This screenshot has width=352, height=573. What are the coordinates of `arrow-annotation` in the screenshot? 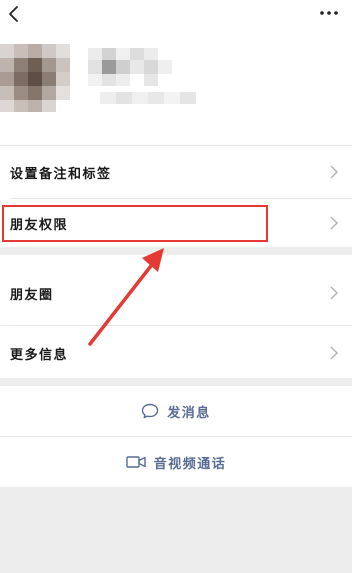 It's located at (126, 297).